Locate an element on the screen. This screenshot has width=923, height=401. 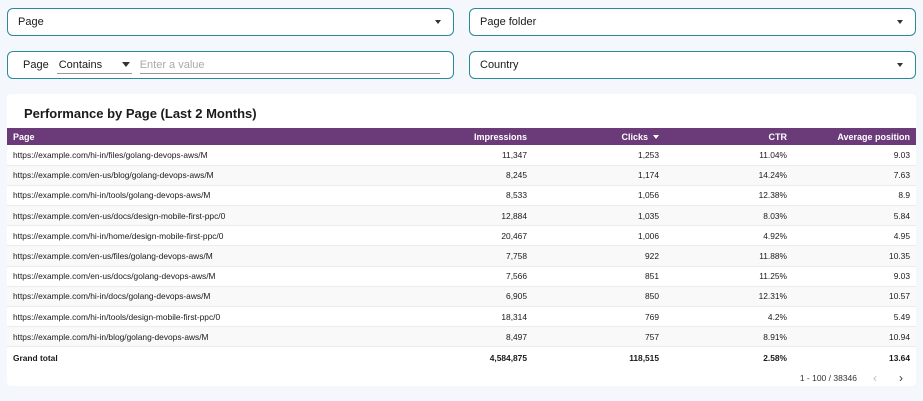
cell-clicks: 922 is located at coordinates (652, 256).